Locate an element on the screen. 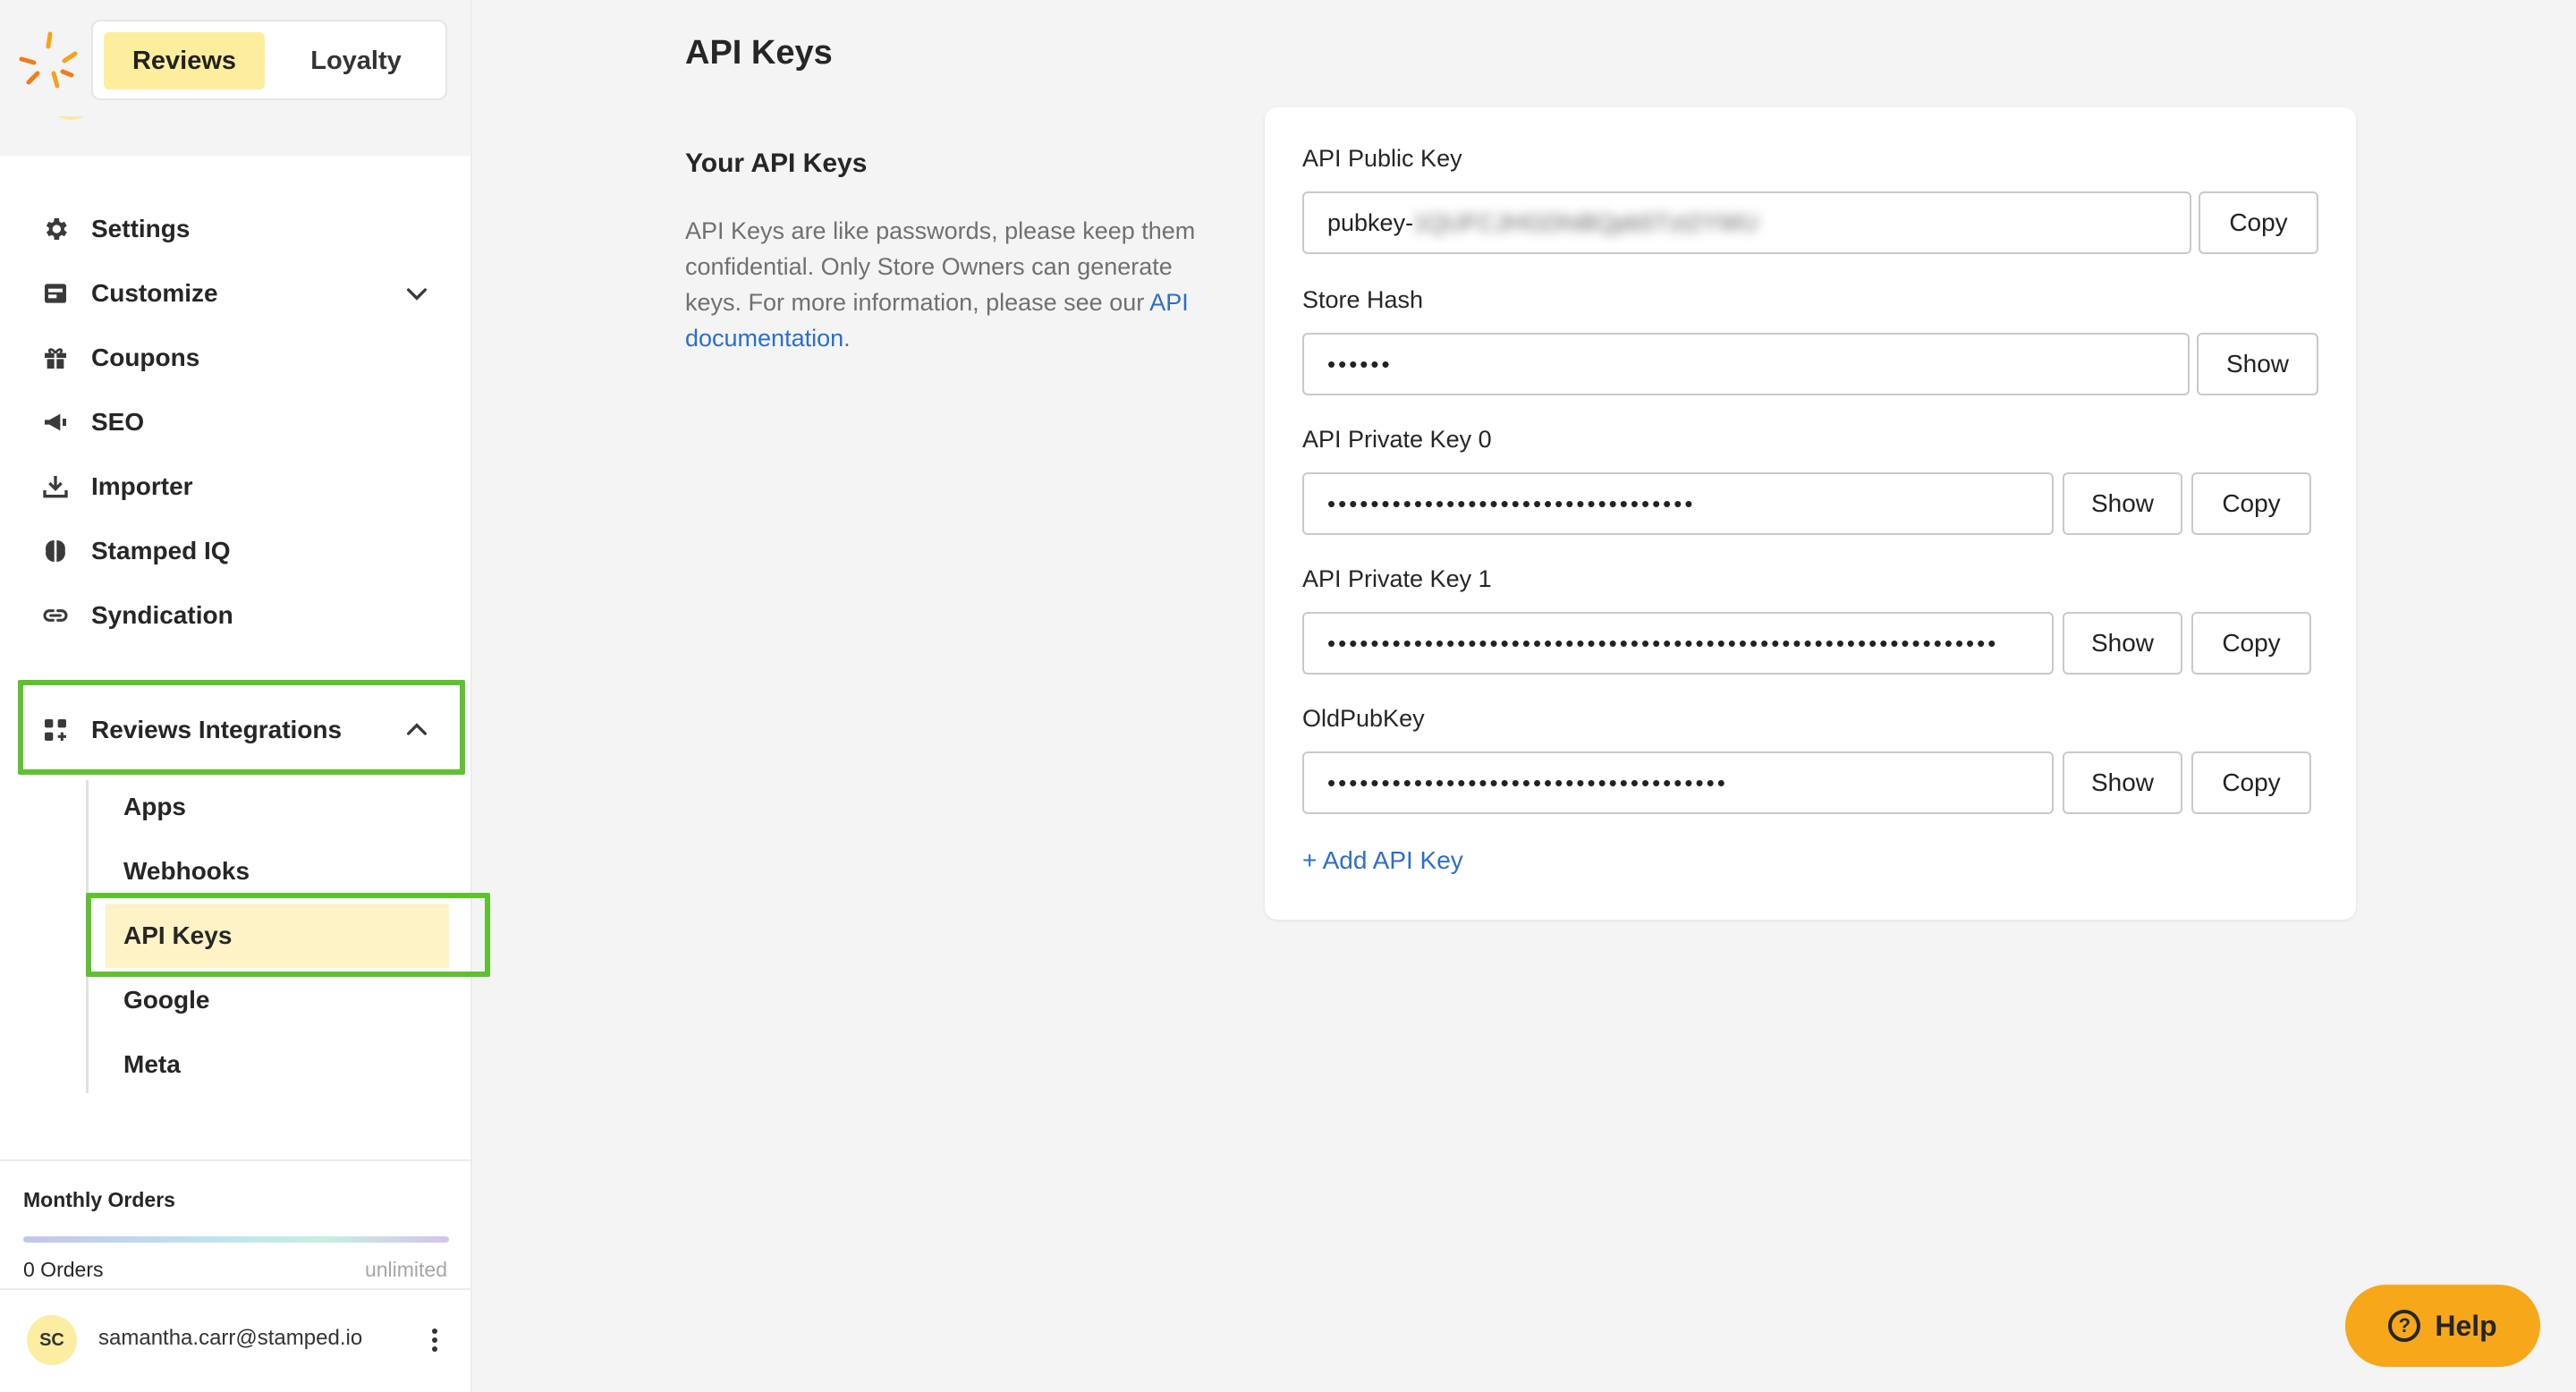  submenu-item-api-keys: API Keys is located at coordinates (177, 935).